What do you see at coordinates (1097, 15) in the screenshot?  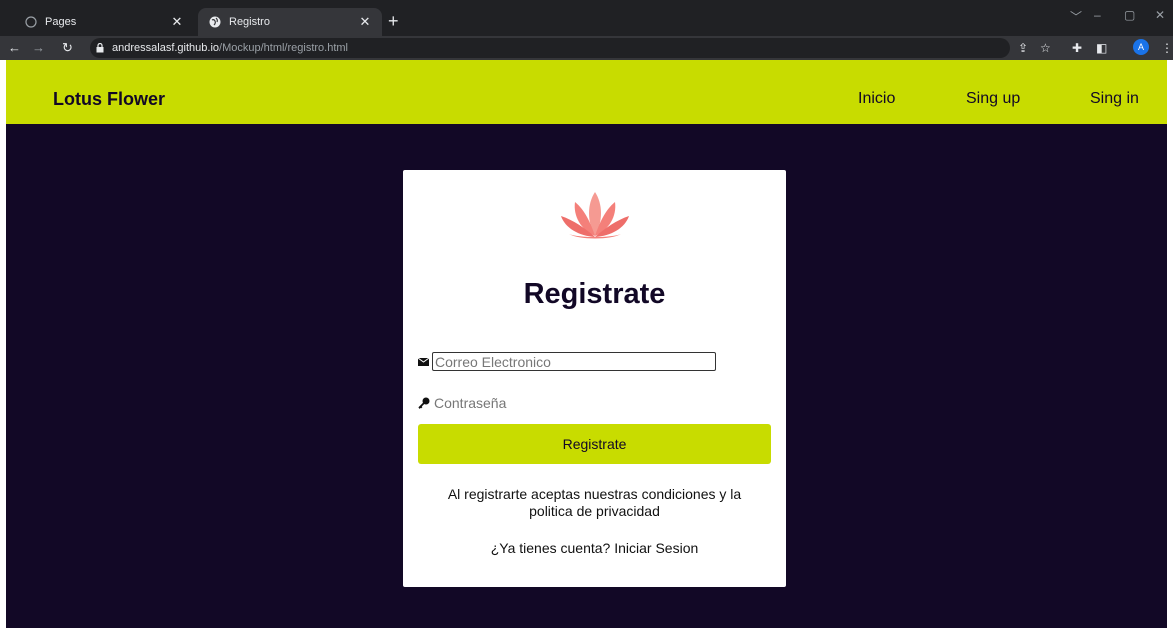 I see `minimize-icon: –` at bounding box center [1097, 15].